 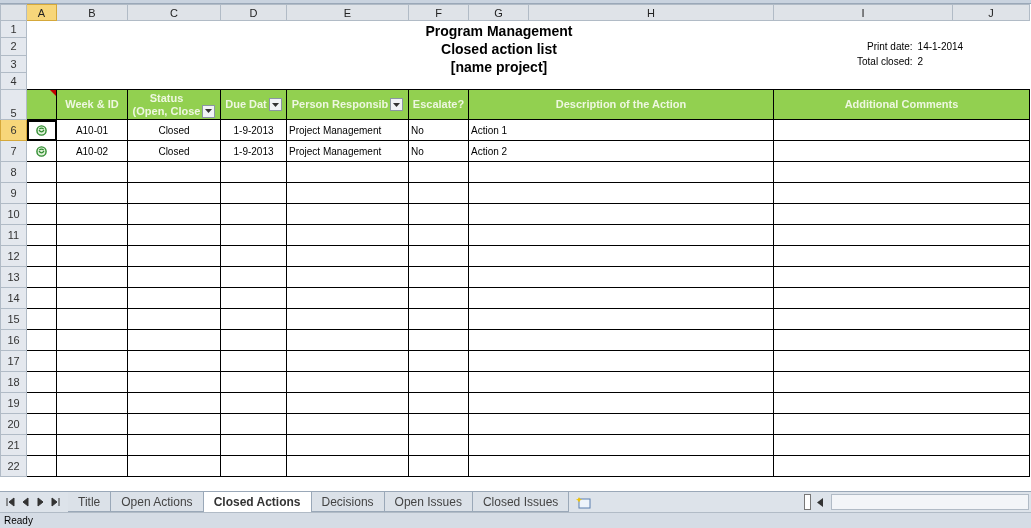 I want to click on row-header: 18, so click(x=13, y=382).